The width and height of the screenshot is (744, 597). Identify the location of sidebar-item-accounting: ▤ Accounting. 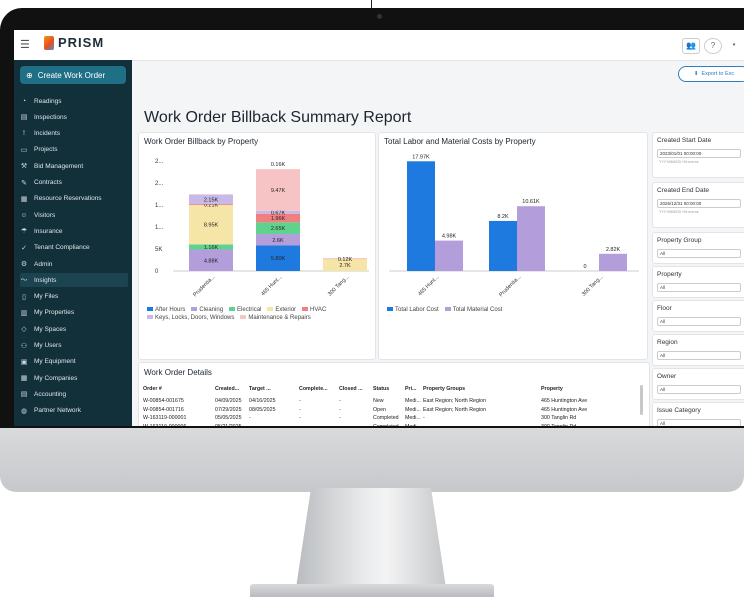
(74, 394).